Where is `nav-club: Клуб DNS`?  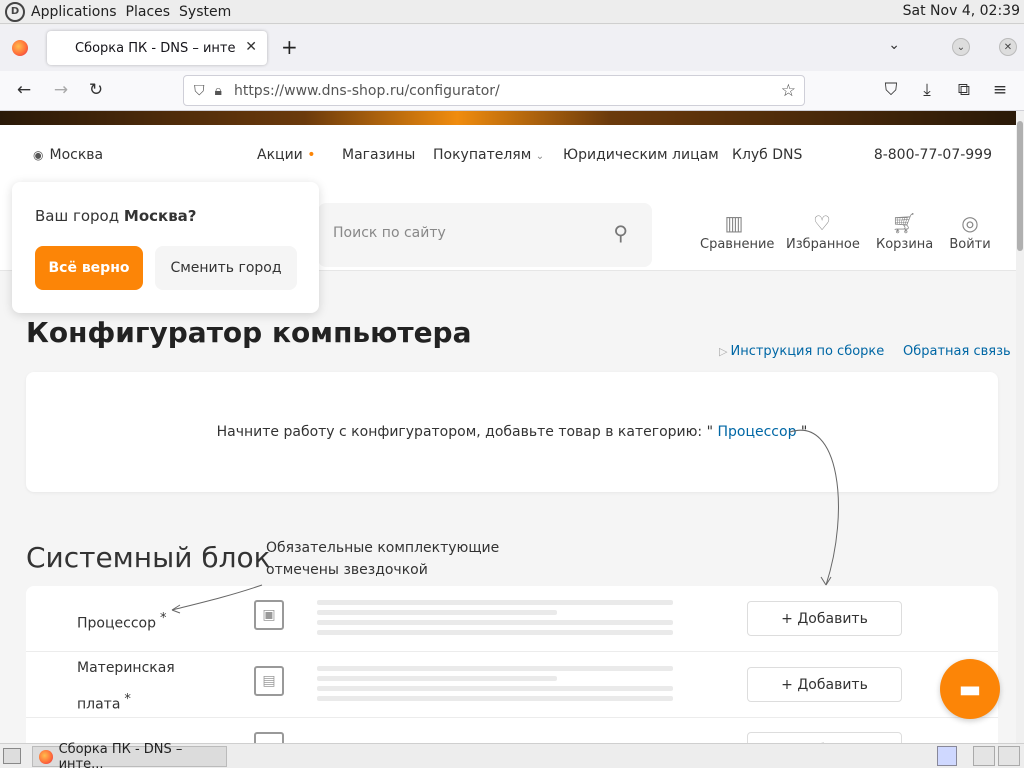
nav-club: Клуб DNS is located at coordinates (767, 155).